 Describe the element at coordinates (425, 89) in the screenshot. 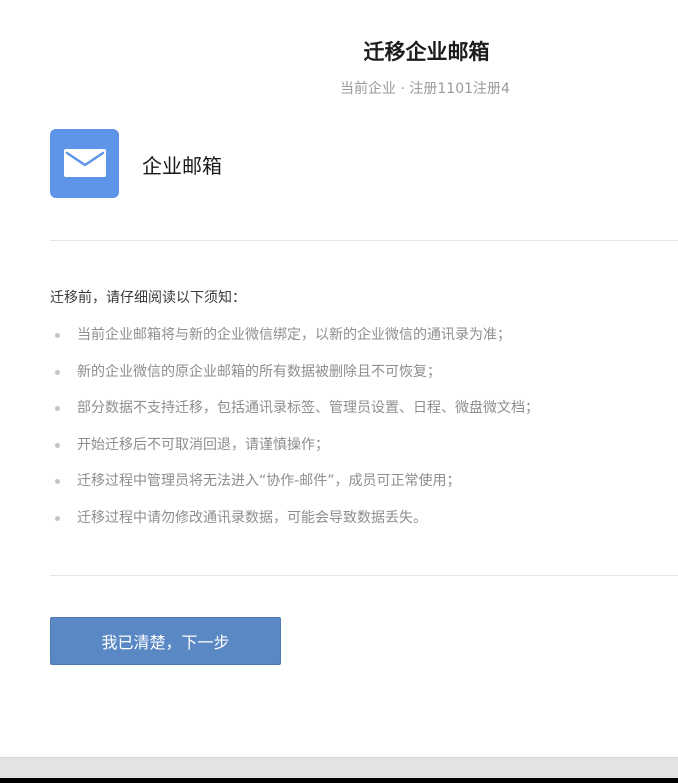

I see `page-subtitle: 当前企业 · 注册1101注册4` at that location.